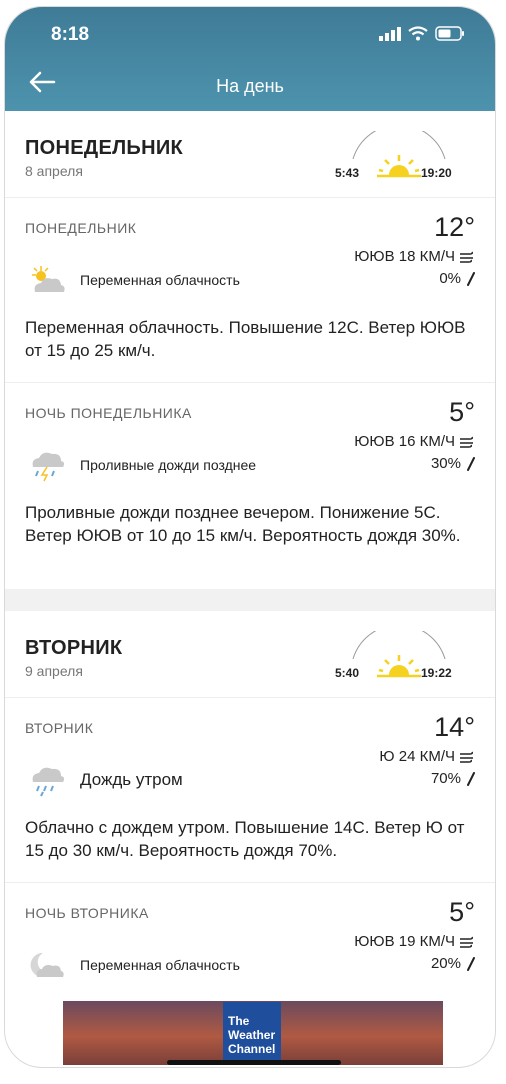 The width and height of the screenshot is (506, 1084). Describe the element at coordinates (347, 173) in the screenshot. I see `sunrise-time: 5:43` at that location.